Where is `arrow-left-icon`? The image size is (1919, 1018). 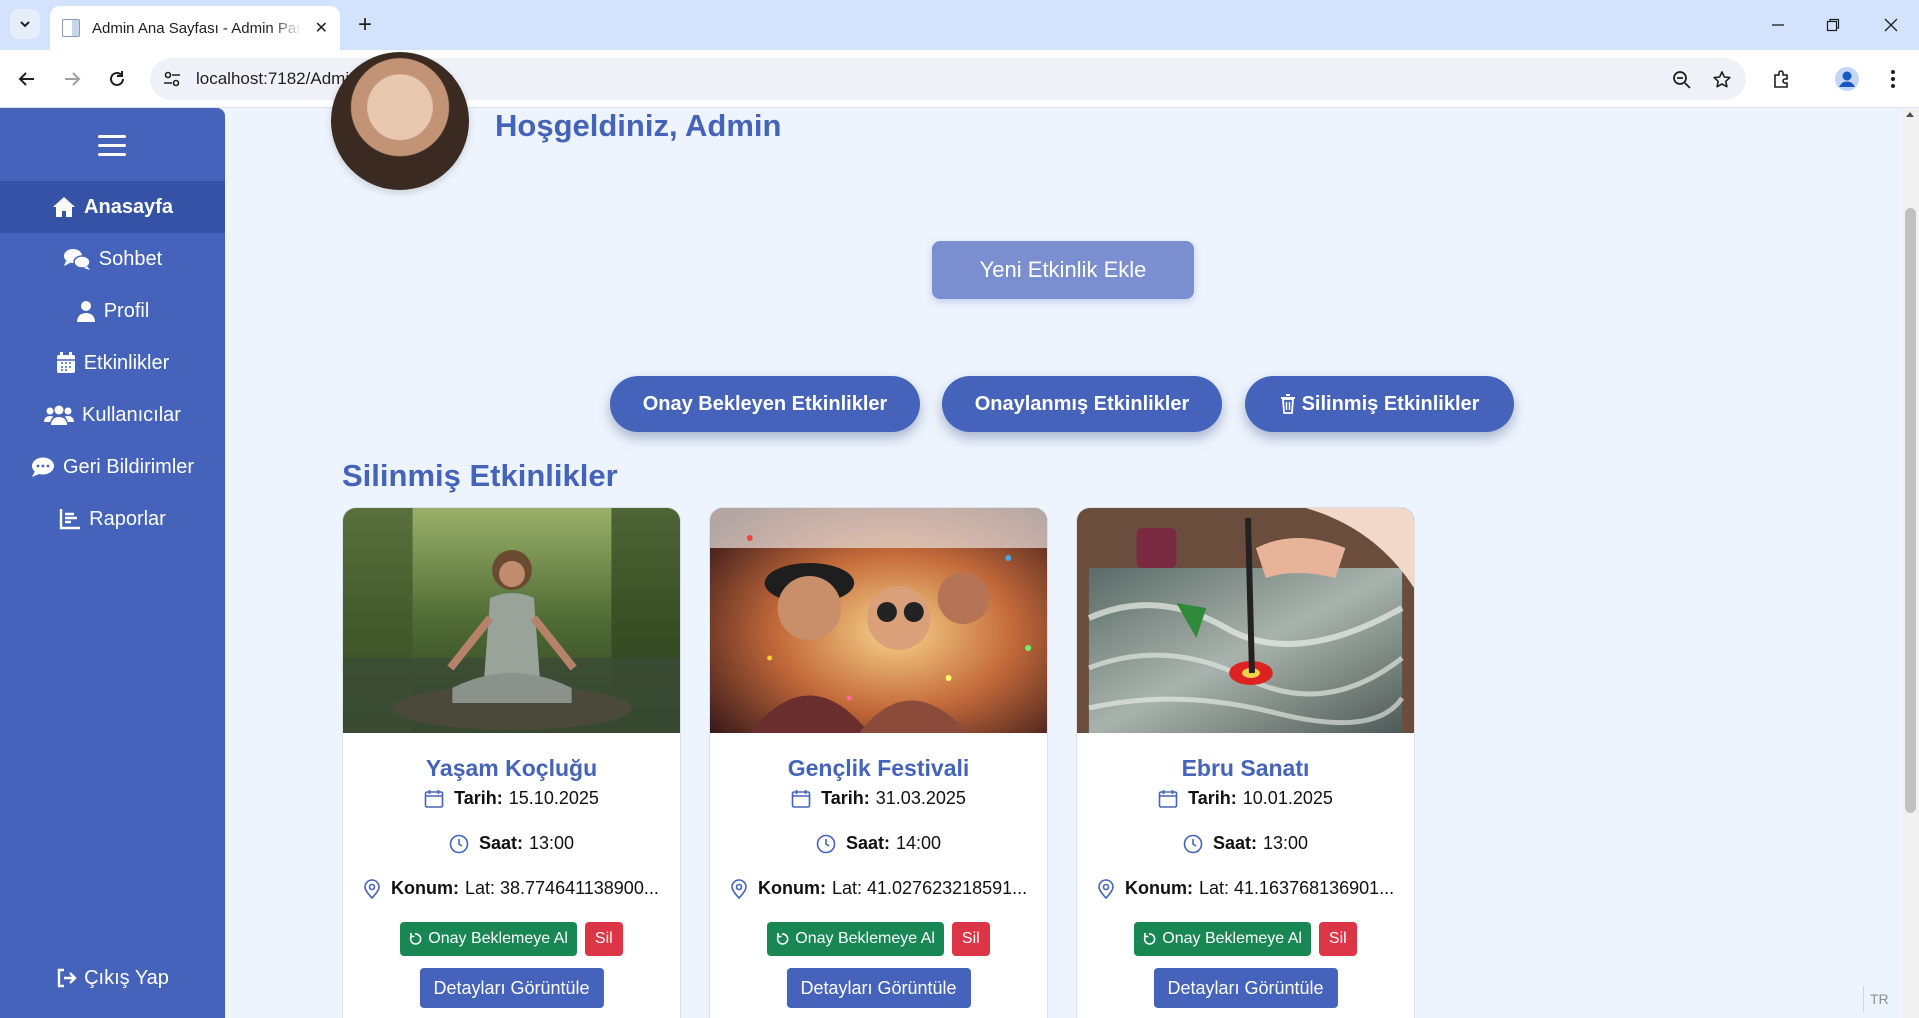
arrow-left-icon is located at coordinates (26, 79).